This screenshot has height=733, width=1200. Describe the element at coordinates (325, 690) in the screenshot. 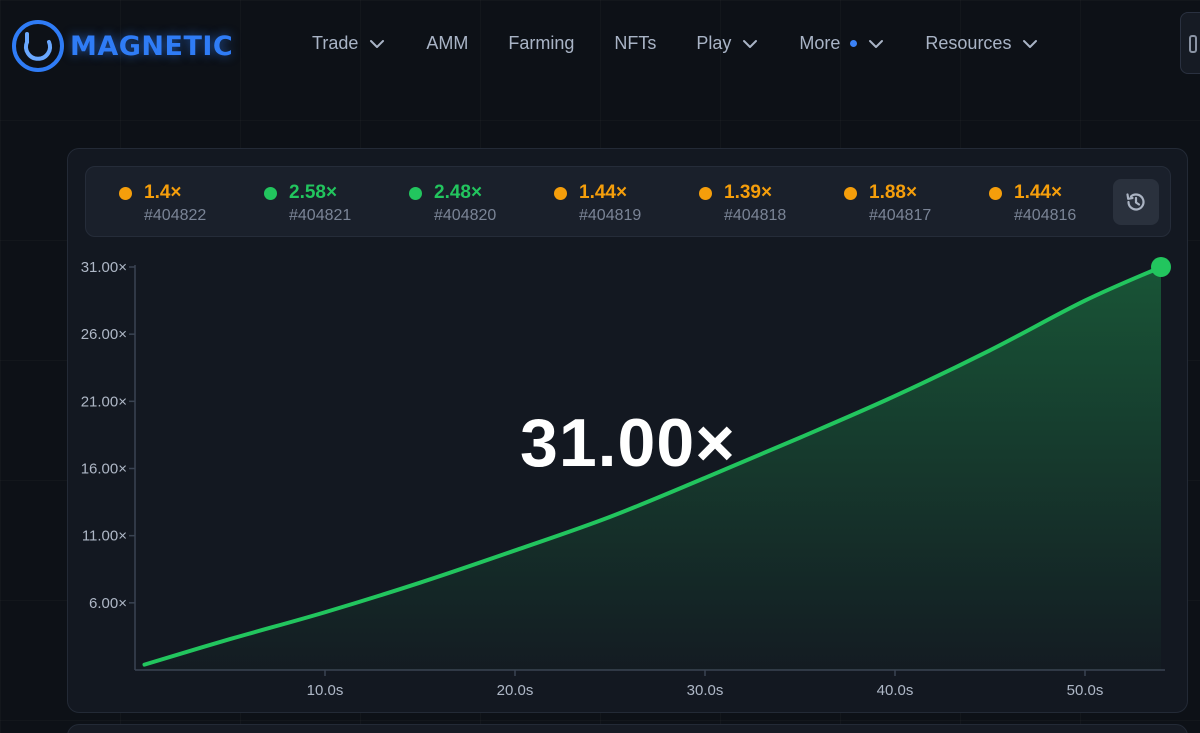

I see `x-tick-label: 10.0s` at that location.